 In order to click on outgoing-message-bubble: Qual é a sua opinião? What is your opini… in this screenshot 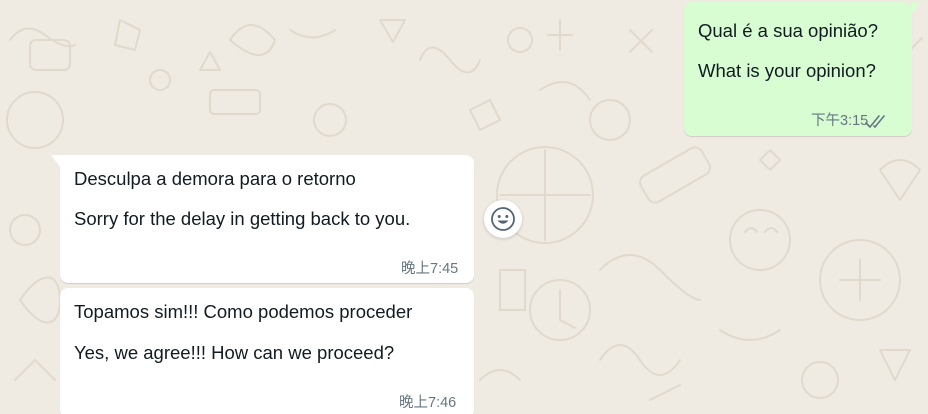, I will do `click(802, 69)`.